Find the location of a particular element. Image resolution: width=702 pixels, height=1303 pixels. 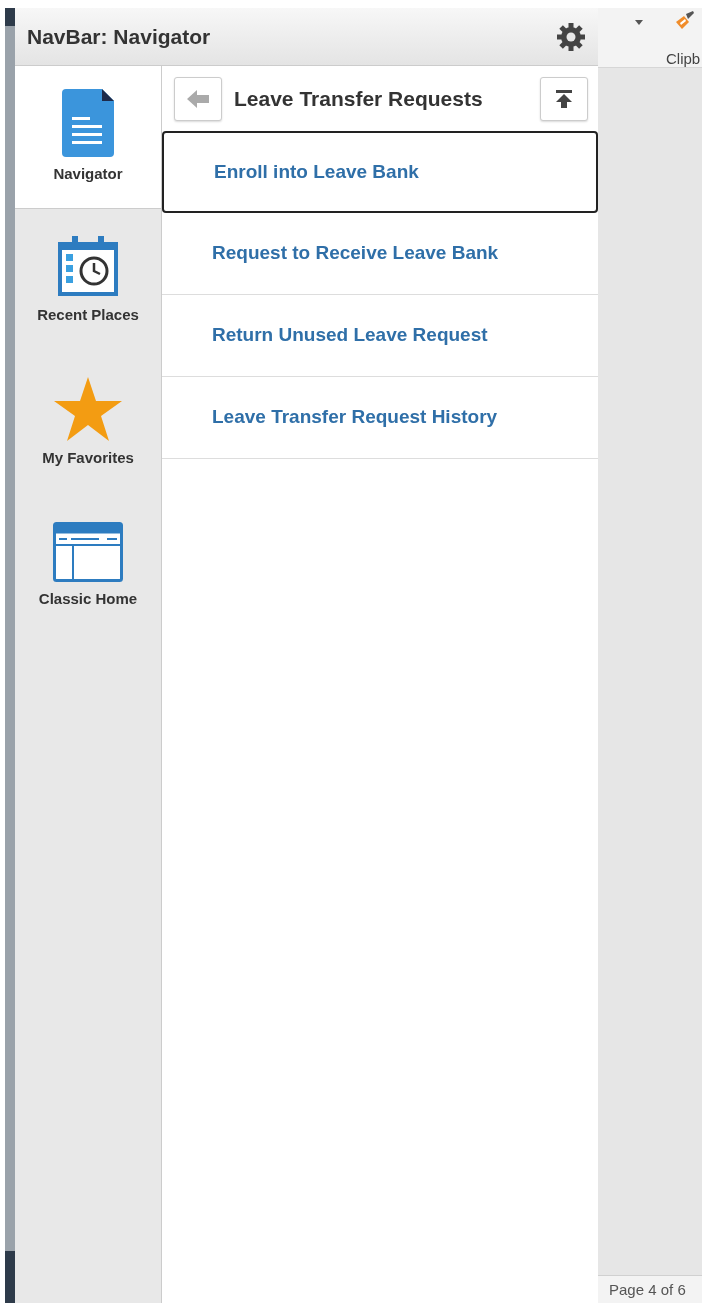

ribbon-group-label: Clipb is located at coordinates (683, 59).